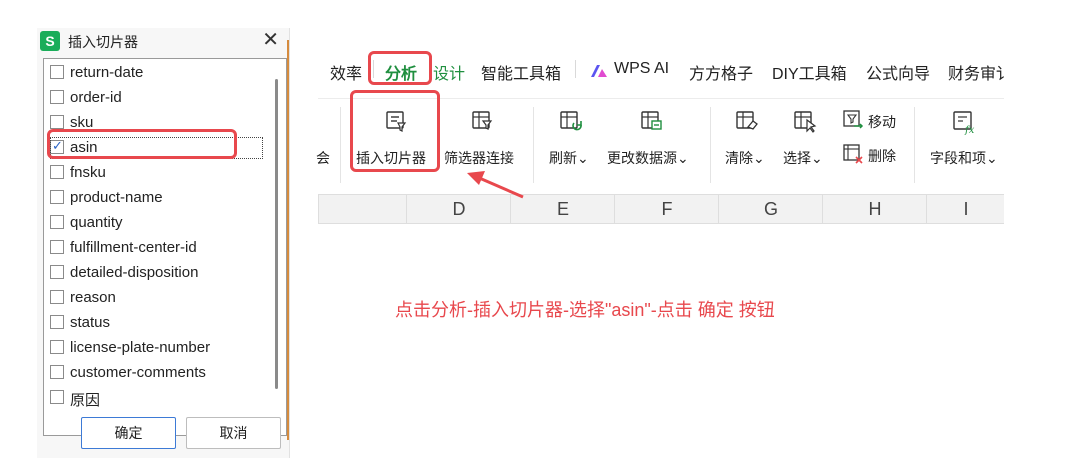  What do you see at coordinates (805, 145) in the screenshot?
I see `select-button: 选择⌄` at bounding box center [805, 145].